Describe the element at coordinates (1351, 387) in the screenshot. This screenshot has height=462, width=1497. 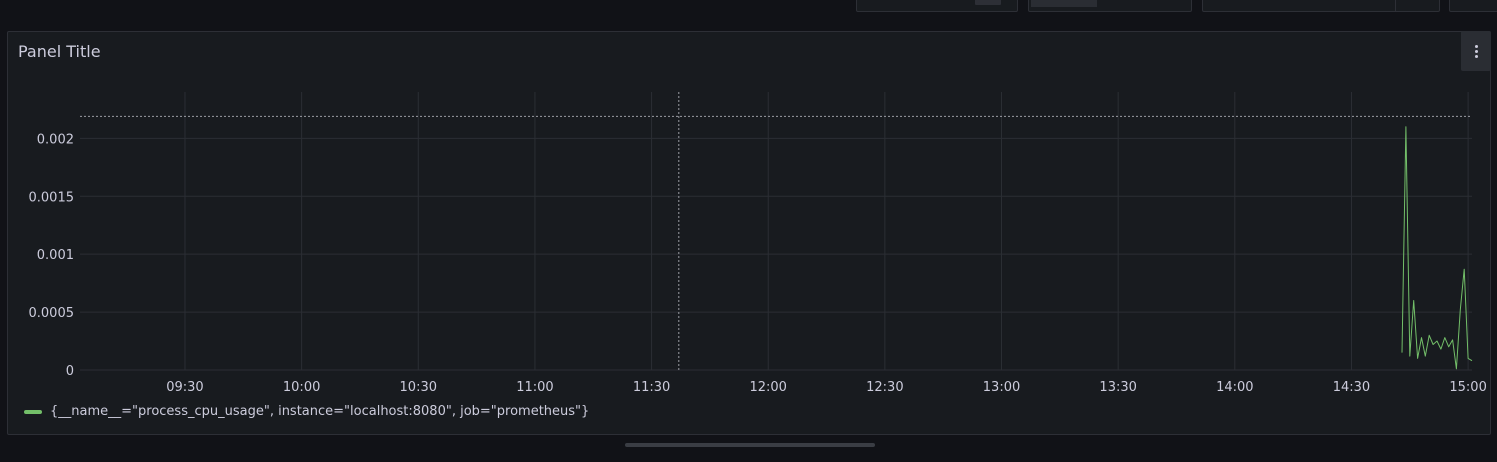
I see `x-tick-label: 14:30` at that location.